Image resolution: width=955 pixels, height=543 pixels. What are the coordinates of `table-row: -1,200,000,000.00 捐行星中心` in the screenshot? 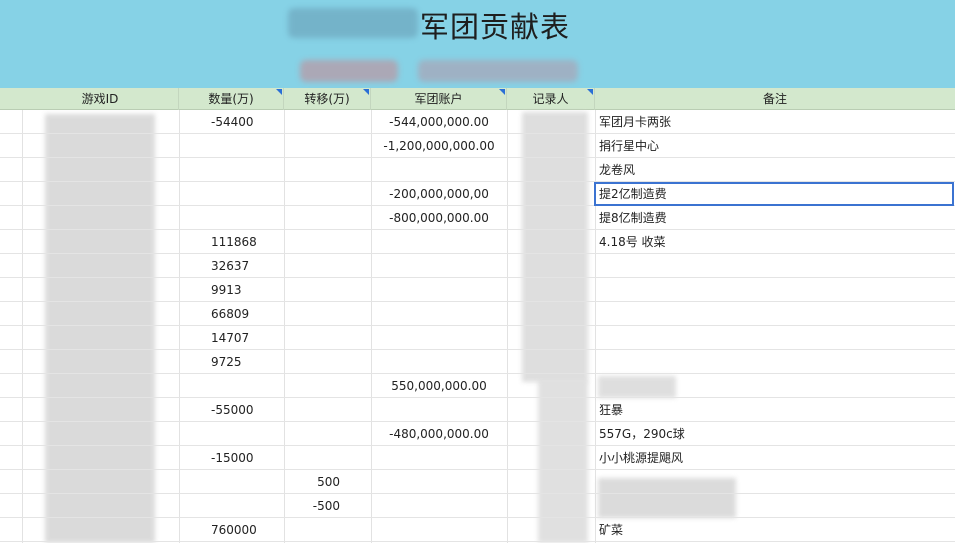 It's located at (477, 146).